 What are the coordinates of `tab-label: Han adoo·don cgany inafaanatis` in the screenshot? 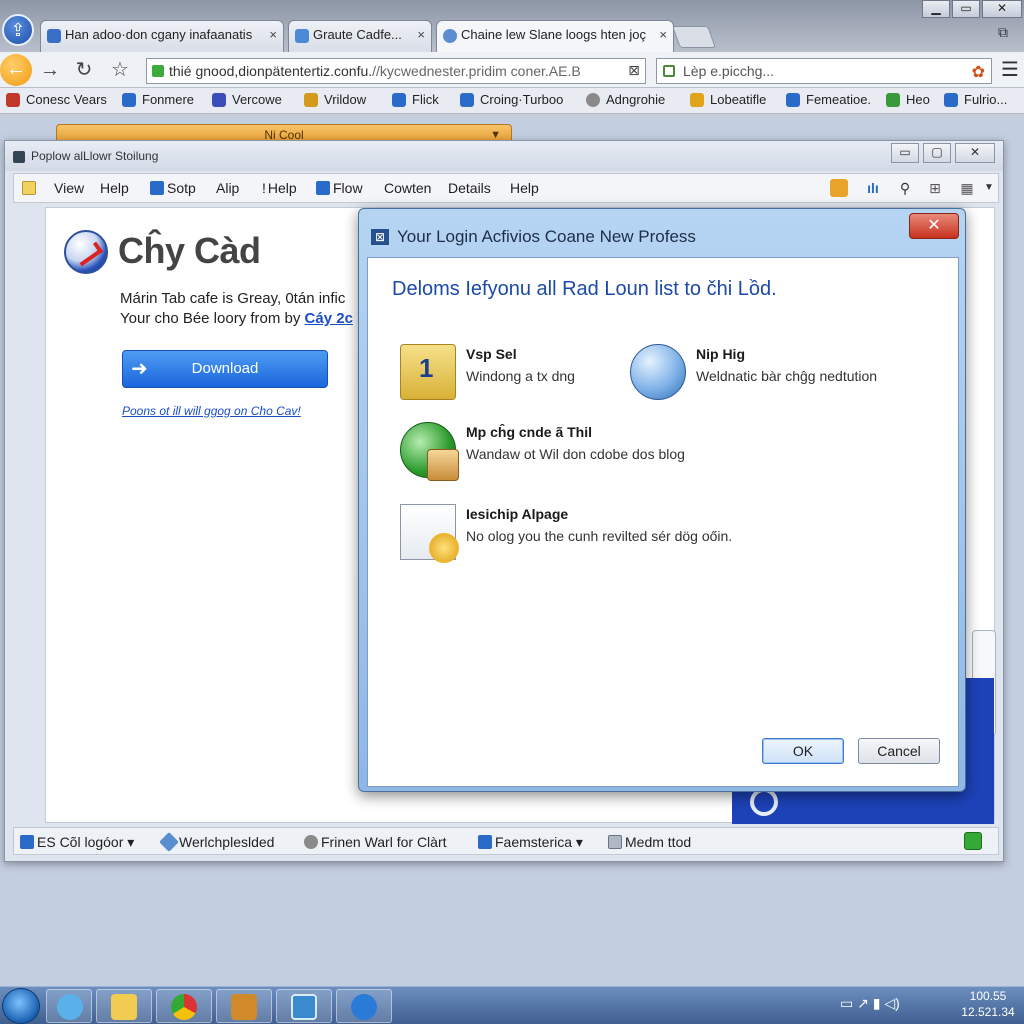 It's located at (159, 34).